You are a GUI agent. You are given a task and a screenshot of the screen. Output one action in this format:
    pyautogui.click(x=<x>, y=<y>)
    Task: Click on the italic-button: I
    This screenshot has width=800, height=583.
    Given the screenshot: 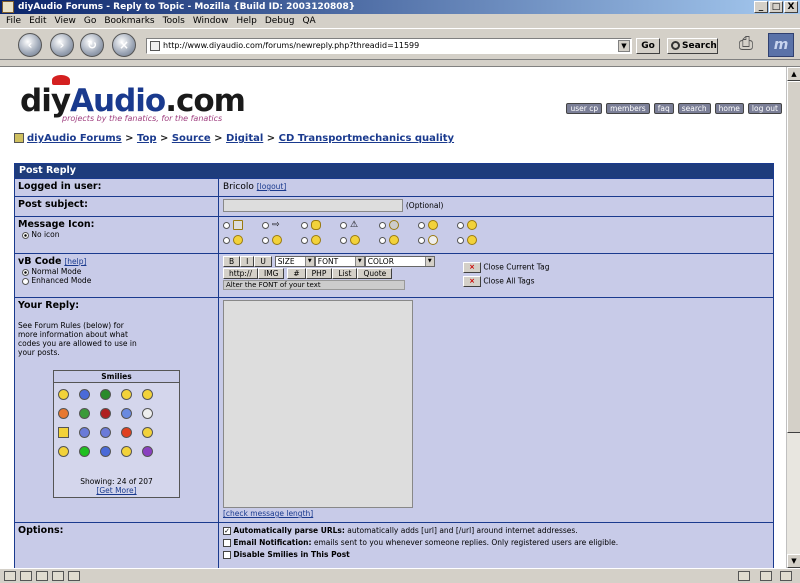 What is the action you would take?
    pyautogui.click(x=247, y=261)
    